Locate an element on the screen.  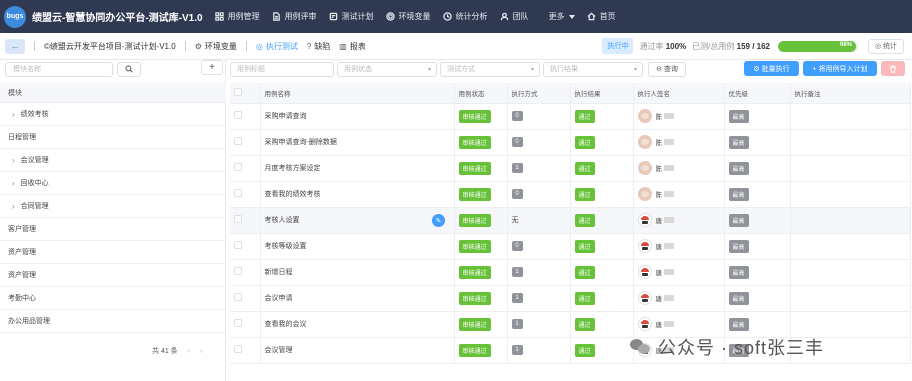
test-method-select: 测试方式 ▾ is located at coordinates (490, 69).